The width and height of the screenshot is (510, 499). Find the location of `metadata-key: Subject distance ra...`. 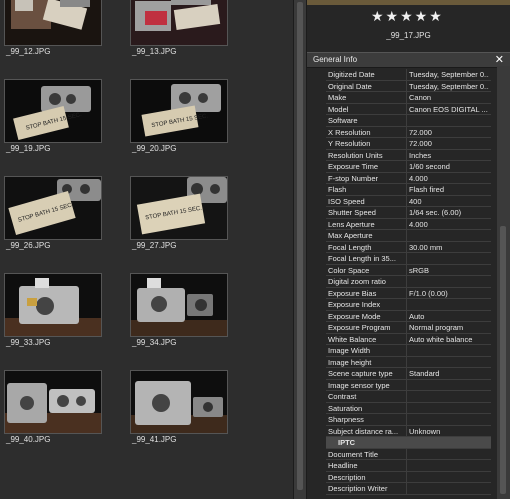

metadata-key: Subject distance ra... is located at coordinates (363, 431).